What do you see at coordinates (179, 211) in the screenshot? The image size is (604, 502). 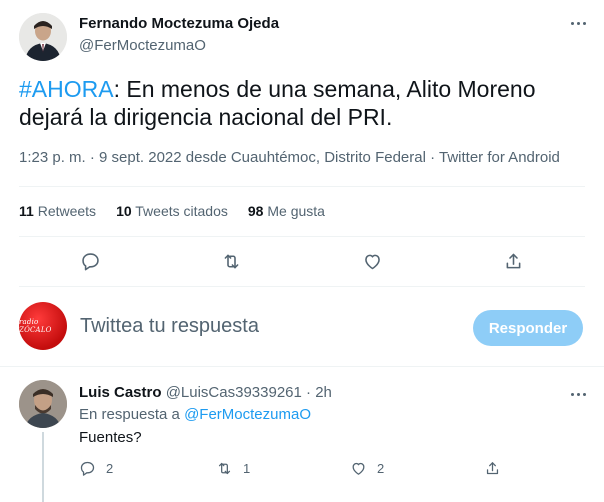 I see `quotes-label: Tweets citados` at bounding box center [179, 211].